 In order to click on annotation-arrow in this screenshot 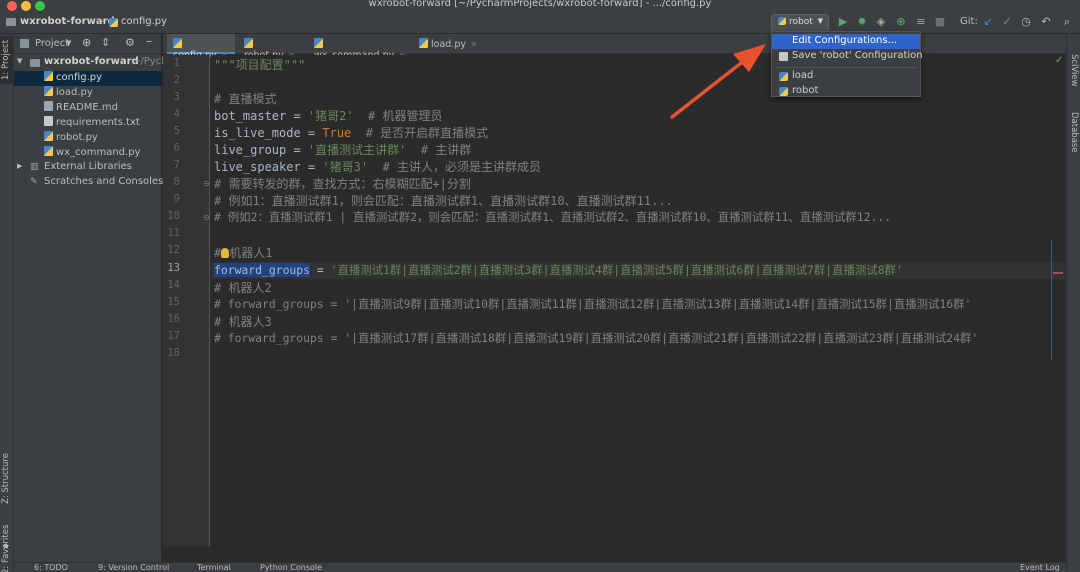, I will do `click(718, 81)`.